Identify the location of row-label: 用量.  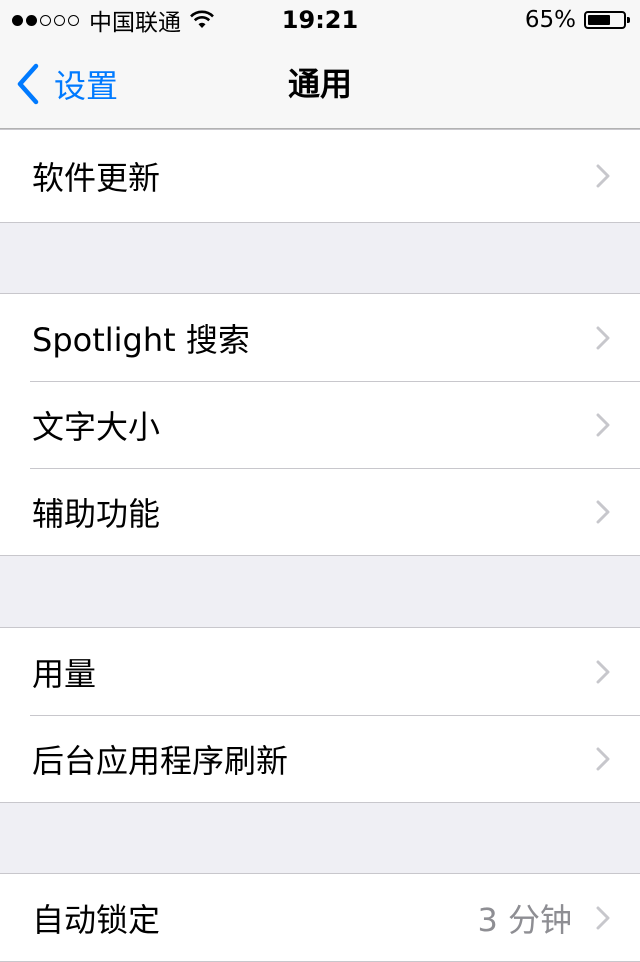
(64, 673).